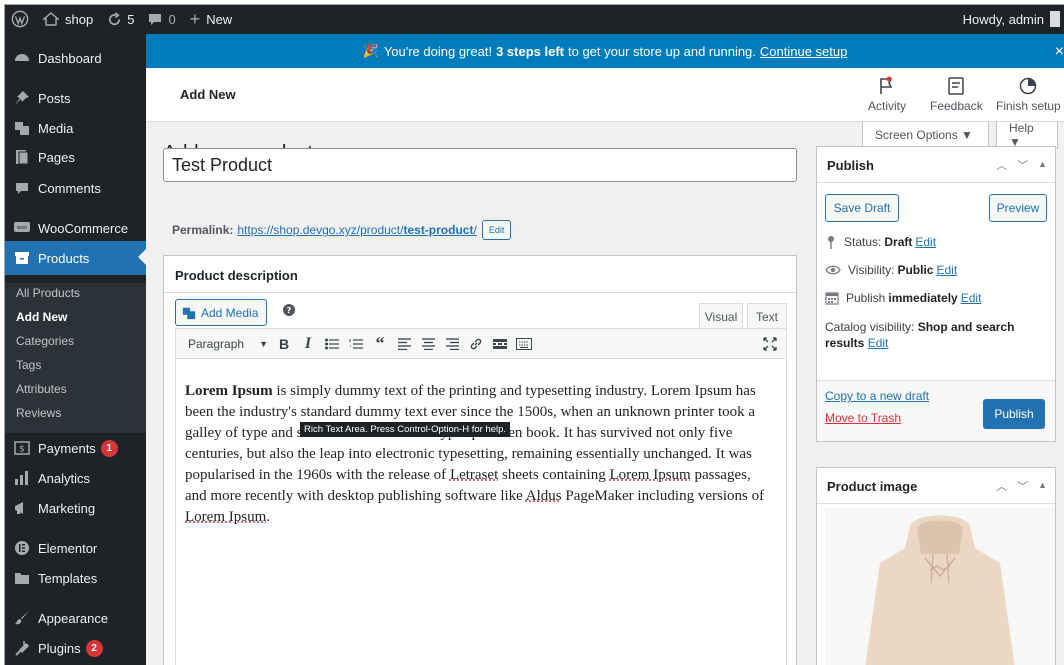  What do you see at coordinates (332, 344) in the screenshot?
I see `bulleted-list-button` at bounding box center [332, 344].